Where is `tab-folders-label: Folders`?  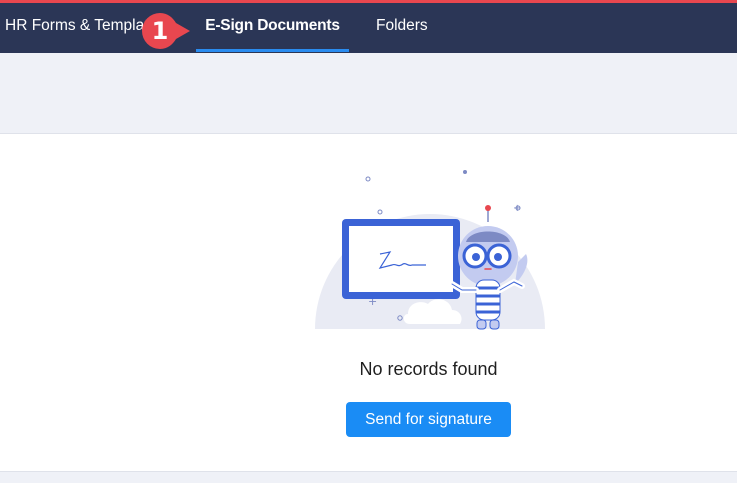 tab-folders-label: Folders is located at coordinates (402, 25).